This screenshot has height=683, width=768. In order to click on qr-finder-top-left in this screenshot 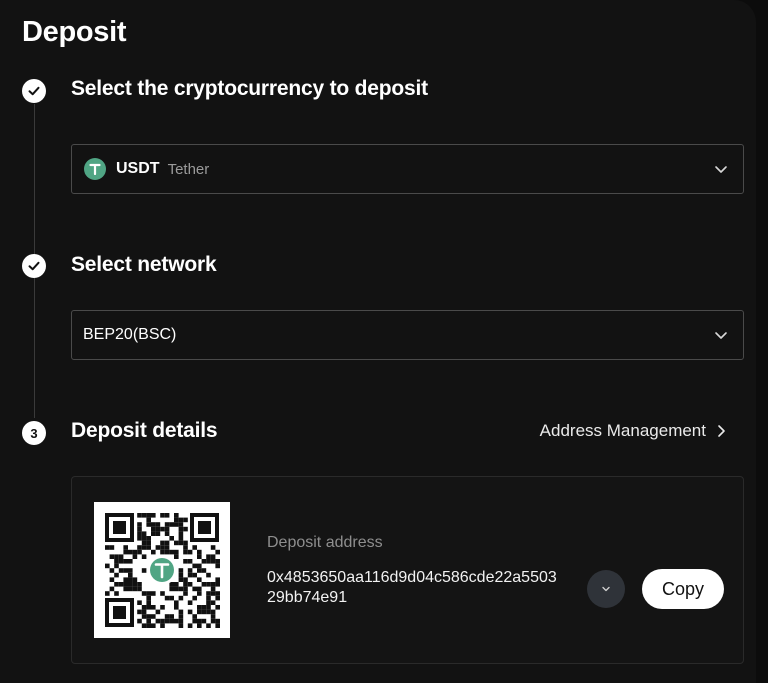, I will do `click(119, 527)`.